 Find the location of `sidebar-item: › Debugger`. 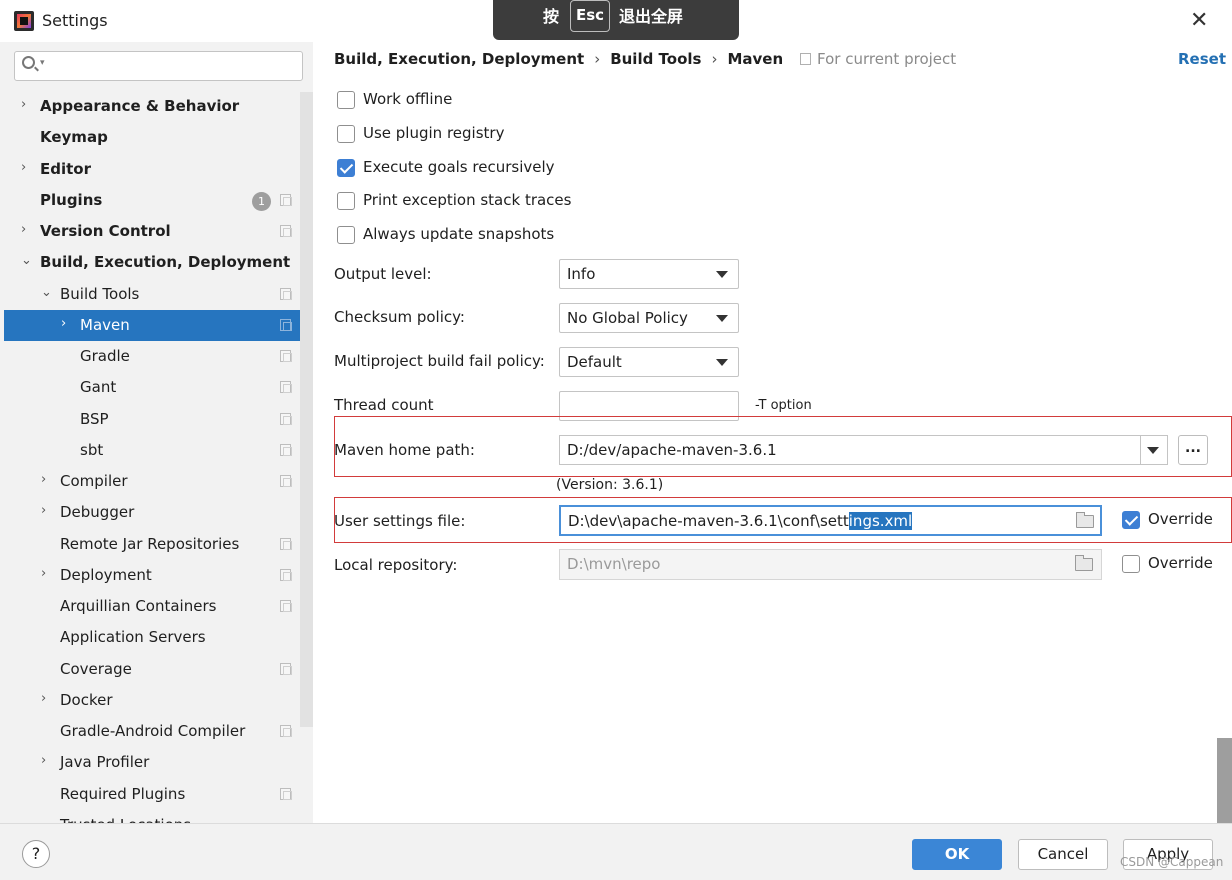

sidebar-item: › Debugger is located at coordinates (158, 512).